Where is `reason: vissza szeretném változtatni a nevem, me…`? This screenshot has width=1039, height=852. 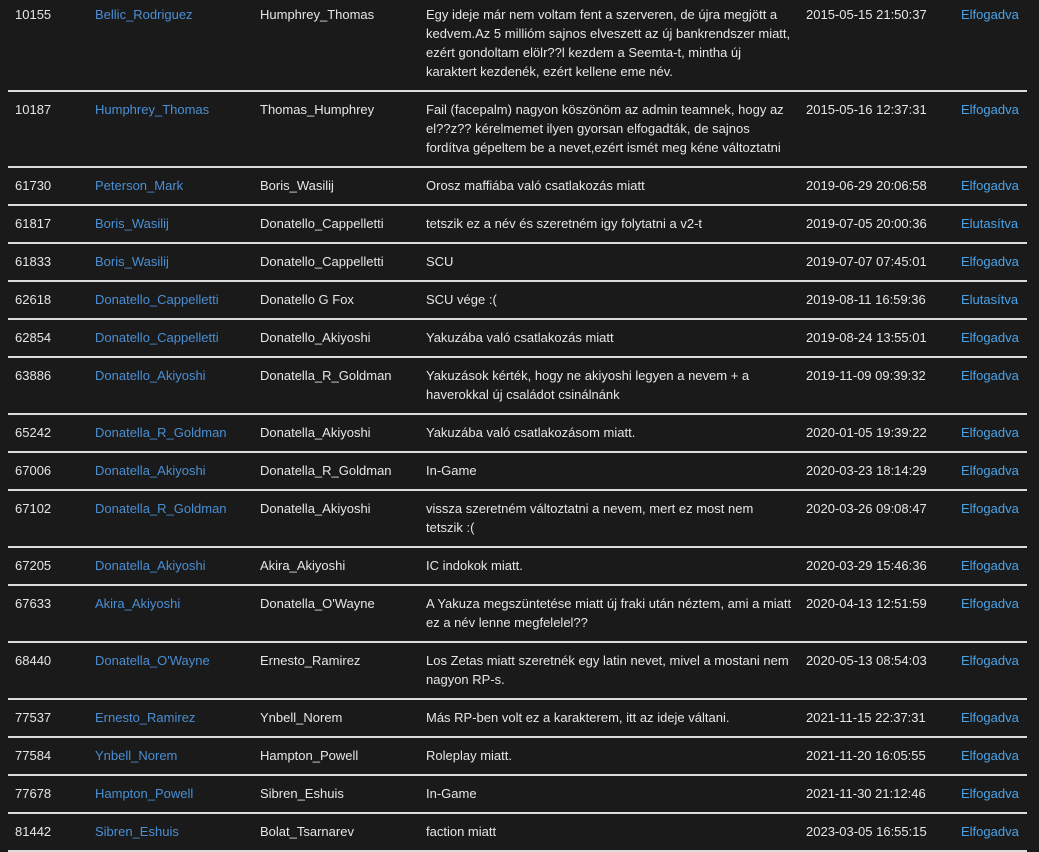
reason: vissza szeretném változtatni a nevem, me… is located at coordinates (609, 519).